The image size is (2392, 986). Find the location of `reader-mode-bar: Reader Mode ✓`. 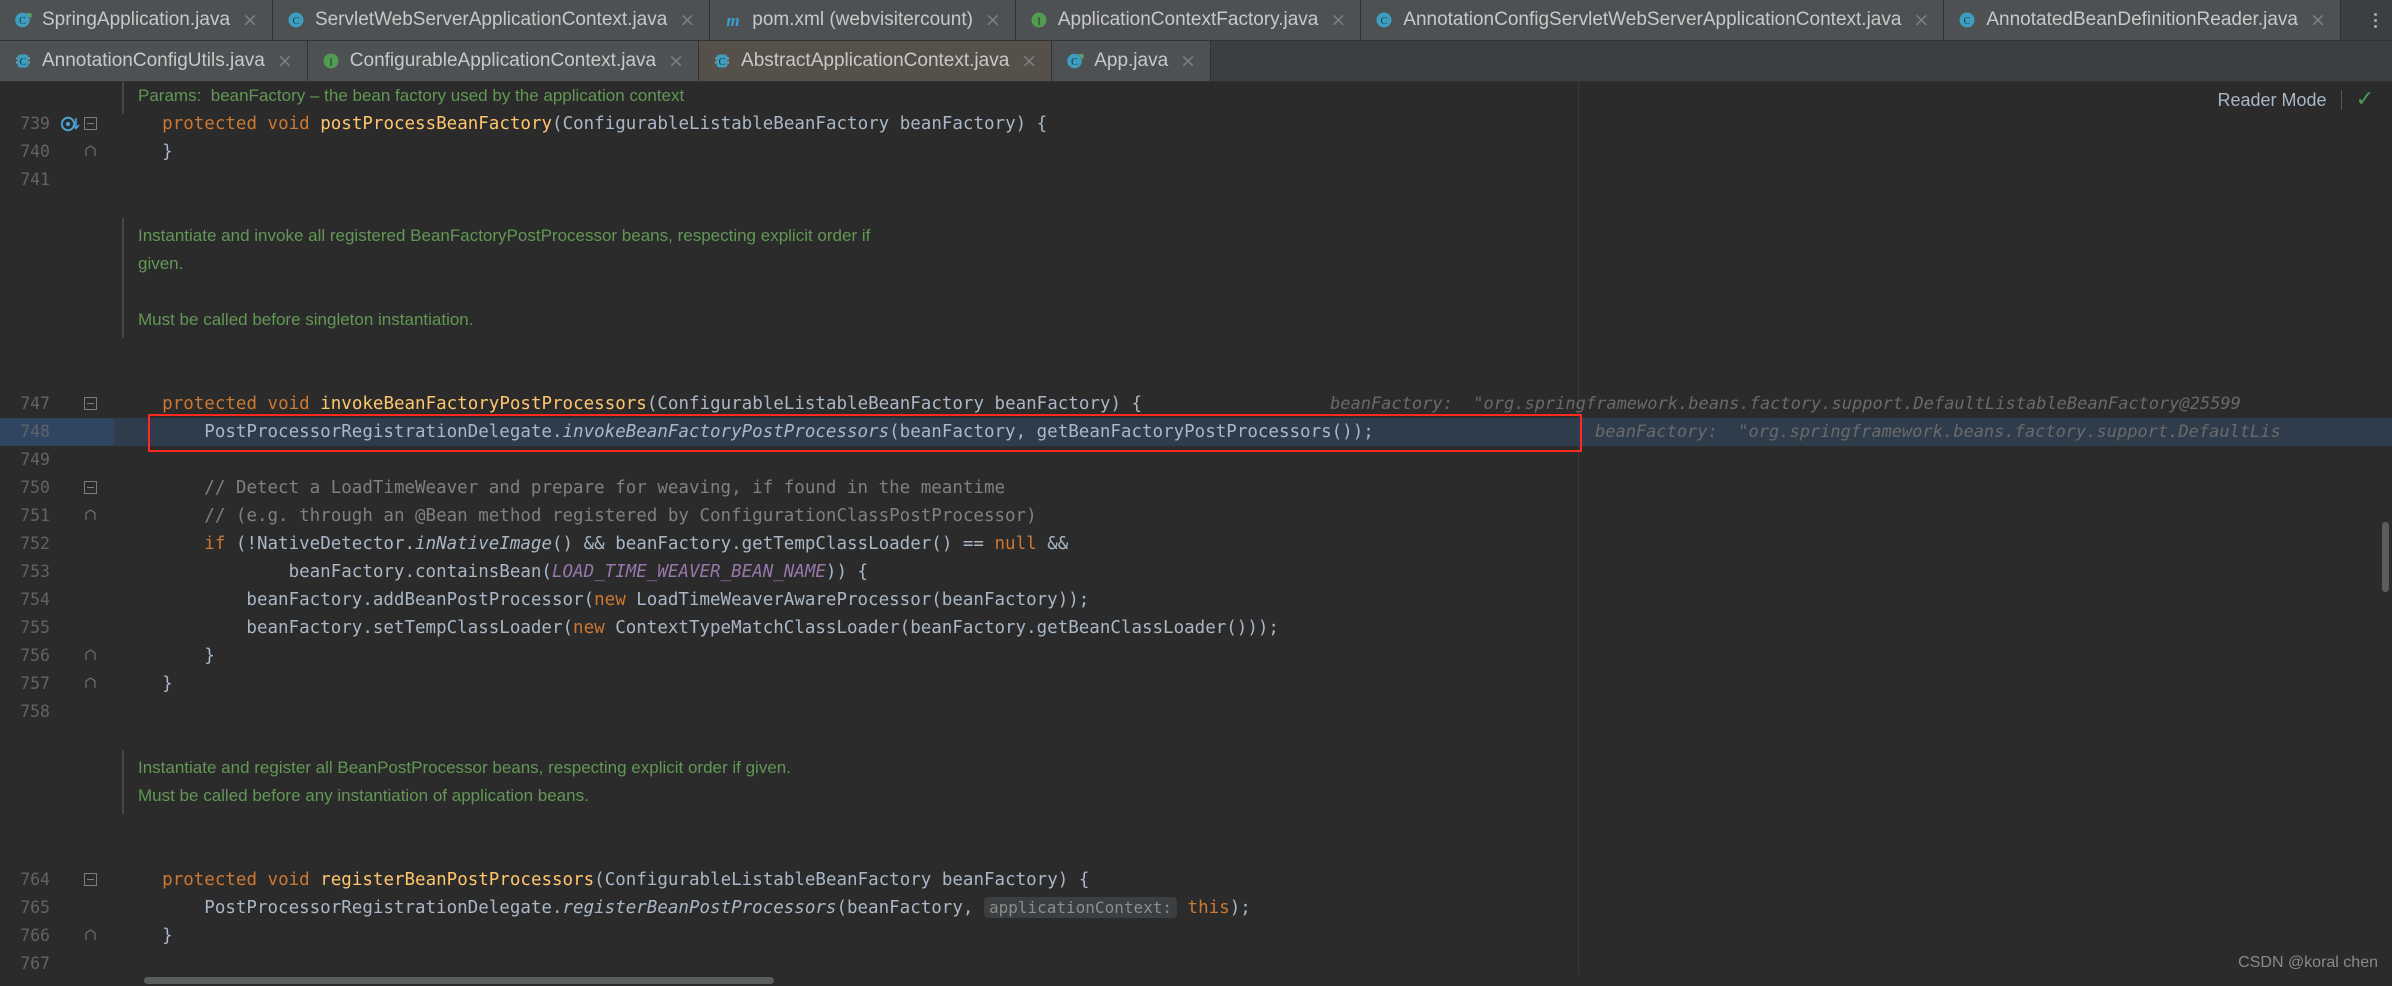

reader-mode-bar: Reader Mode ✓ is located at coordinates (2304, 100).